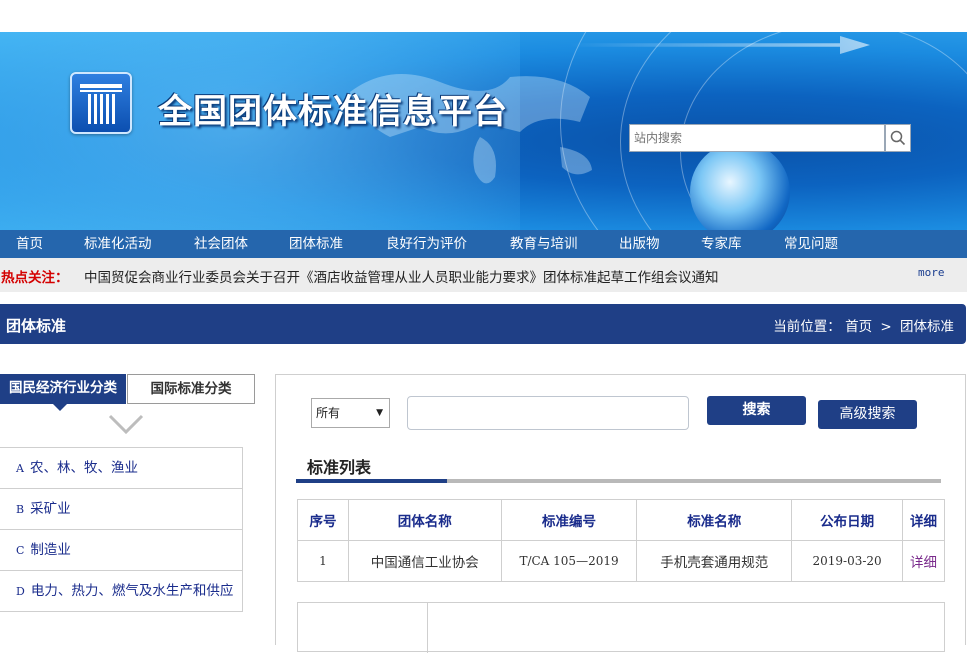 This screenshot has height=653, width=967. Describe the element at coordinates (20, 509) in the screenshot. I see `category-code: B` at that location.